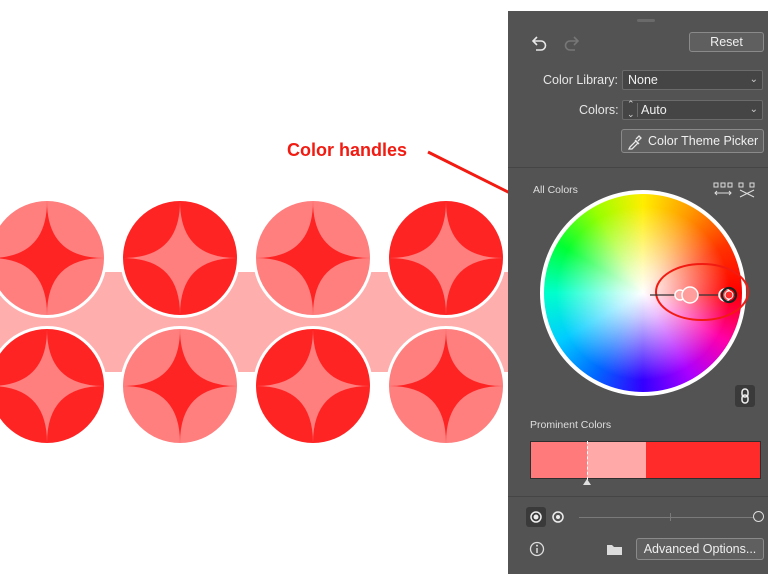 The image size is (768, 579). Describe the element at coordinates (692, 109) in the screenshot. I see `colors-select: ⌃ ⌄ Auto ⌄` at that location.